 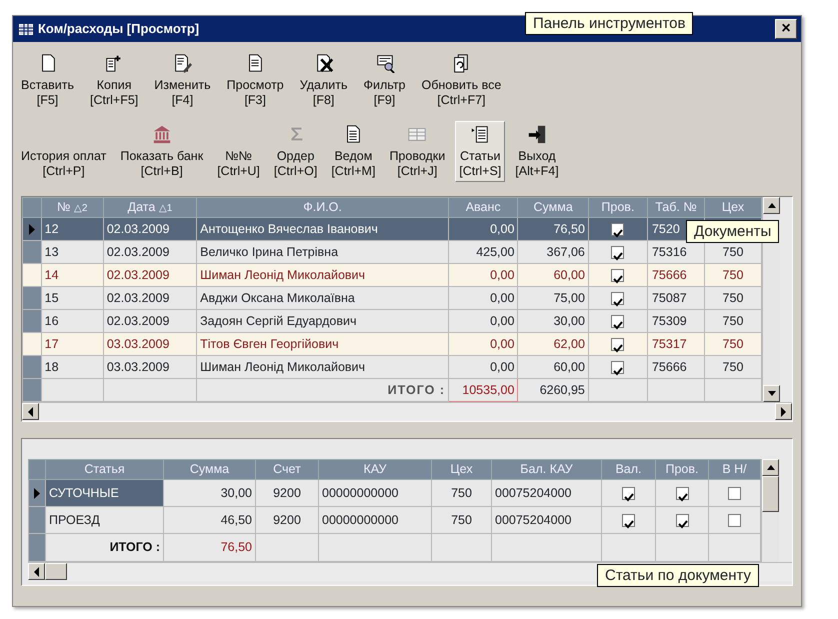 What do you see at coordinates (553, 298) in the screenshot?
I see `table-cell: 75,00` at bounding box center [553, 298].